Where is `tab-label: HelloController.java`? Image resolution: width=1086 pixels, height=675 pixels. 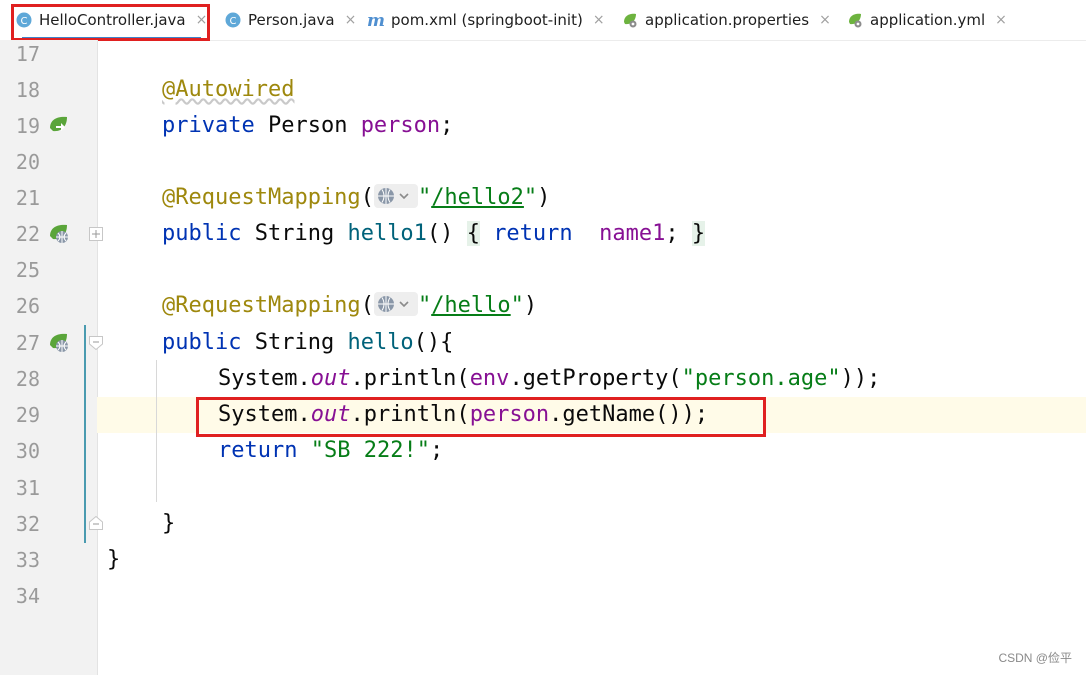
tab-label: HelloController.java is located at coordinates (112, 20).